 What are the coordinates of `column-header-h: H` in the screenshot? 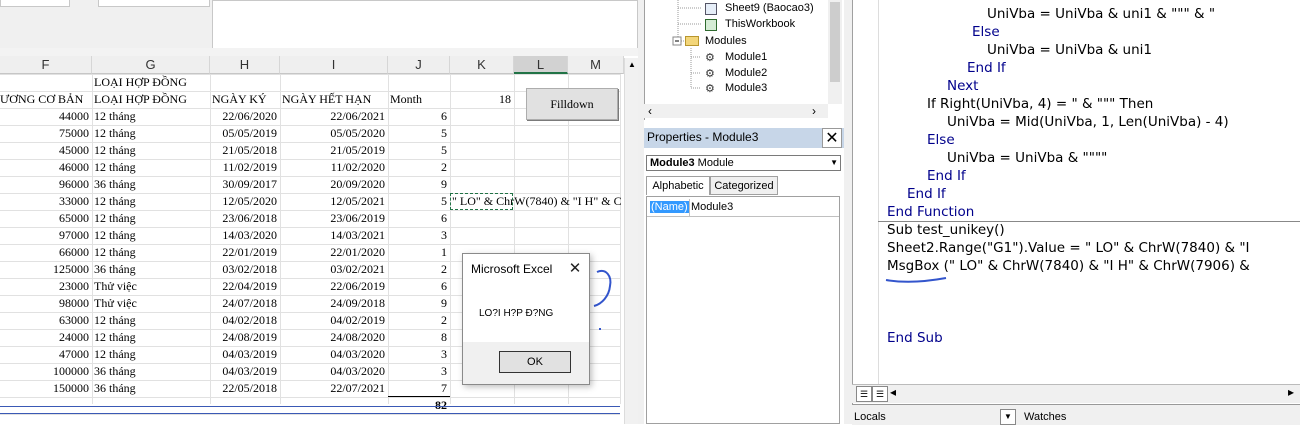 It's located at (245, 65).